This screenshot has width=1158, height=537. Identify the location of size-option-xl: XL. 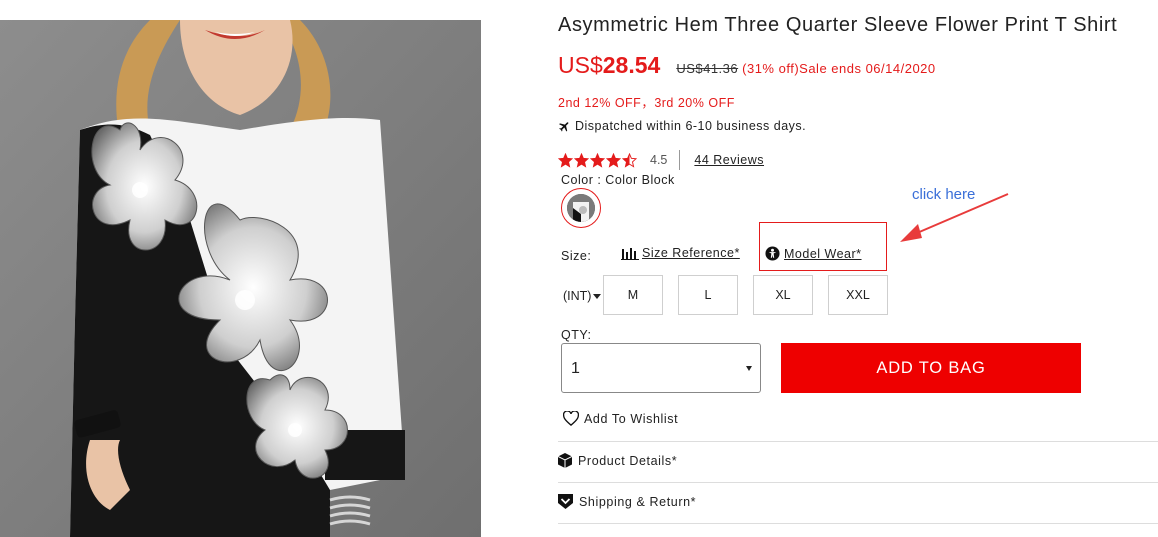
(783, 295).